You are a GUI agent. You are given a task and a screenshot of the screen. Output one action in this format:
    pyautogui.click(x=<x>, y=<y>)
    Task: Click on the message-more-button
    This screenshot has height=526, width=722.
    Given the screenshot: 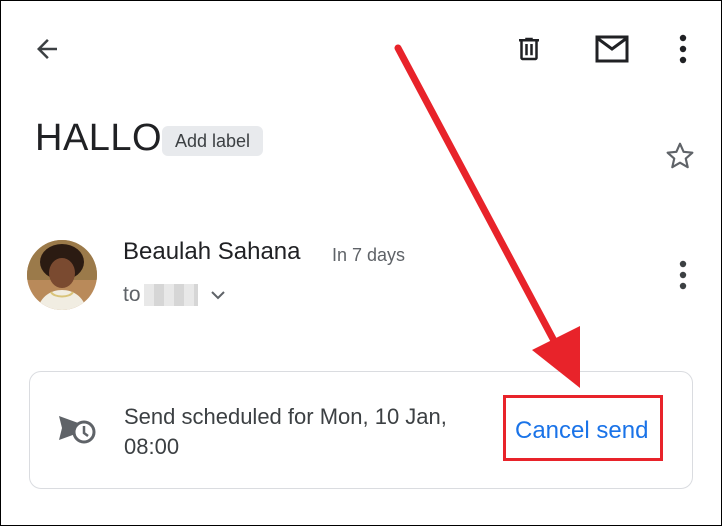 What is the action you would take?
    pyautogui.click(x=683, y=275)
    